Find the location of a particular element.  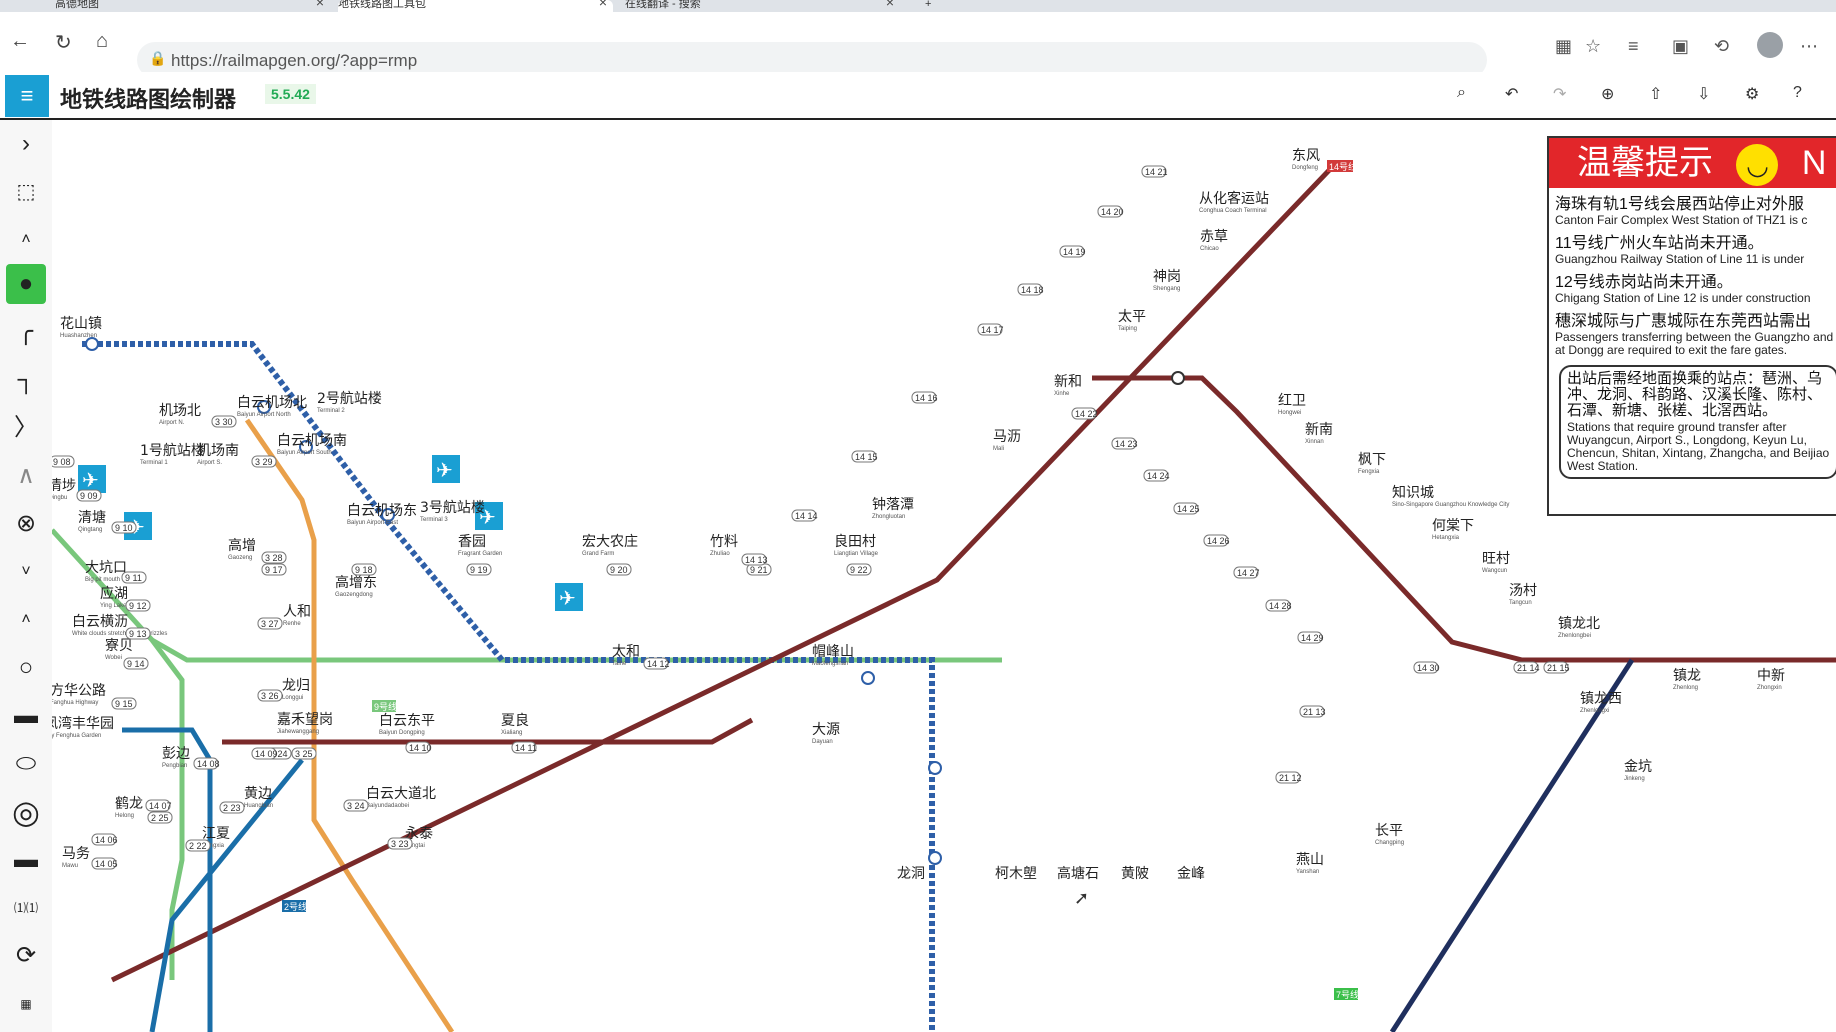

station-name: 方华公路 is located at coordinates (79, 691).